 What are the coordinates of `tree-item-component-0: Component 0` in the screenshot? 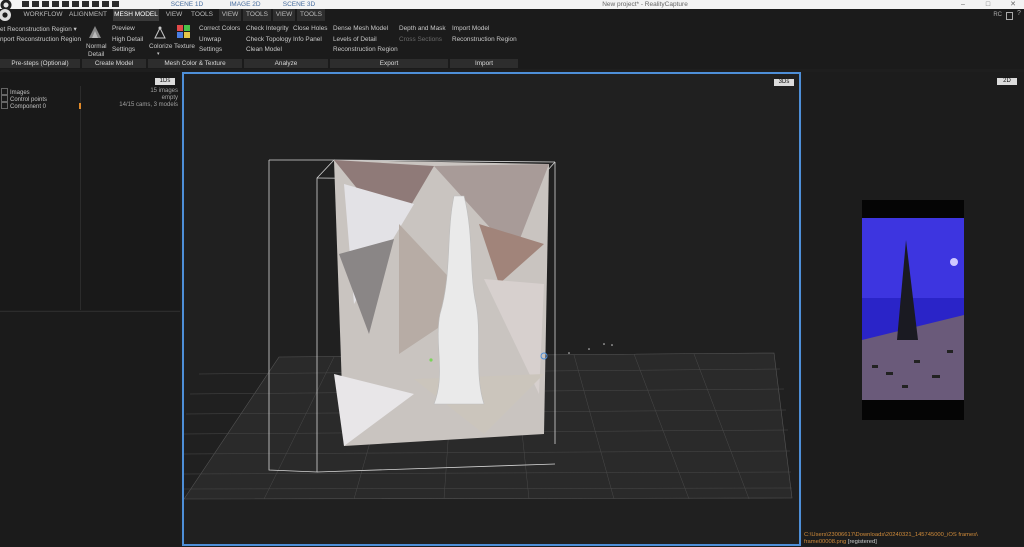 It's located at (23, 106).